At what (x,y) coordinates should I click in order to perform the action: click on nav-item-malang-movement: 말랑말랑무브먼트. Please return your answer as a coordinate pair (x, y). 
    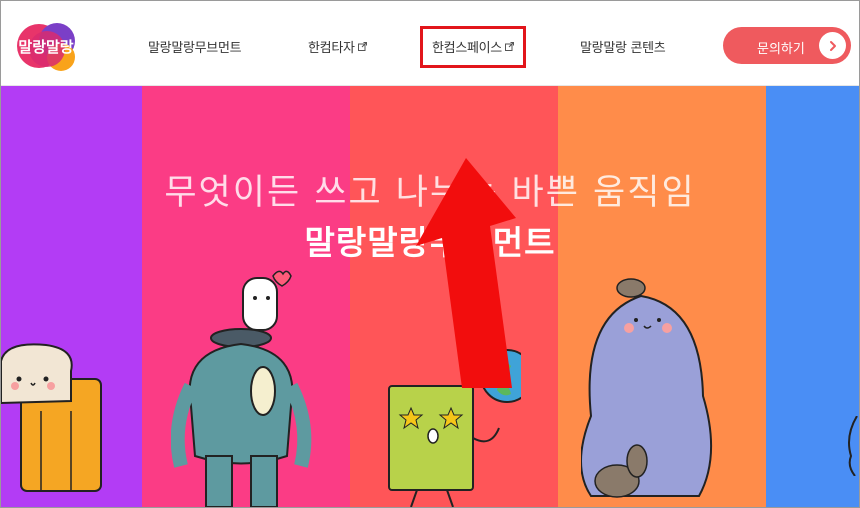
    Looking at the image, I should click on (195, 46).